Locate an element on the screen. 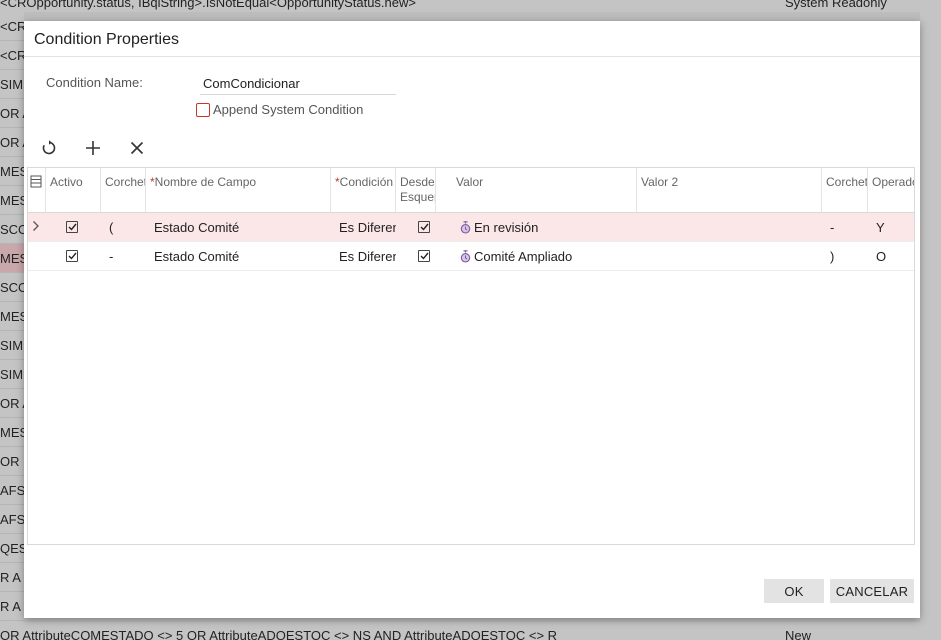 This screenshot has width=941, height=640. add-row-button is located at coordinates (93, 148).